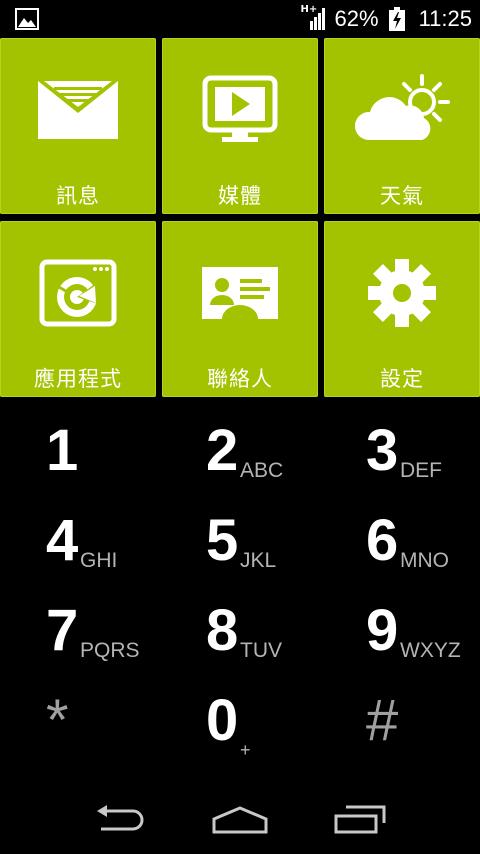 This screenshot has width=480, height=854. What do you see at coordinates (110, 650) in the screenshot?
I see `key-letters: PQRS` at bounding box center [110, 650].